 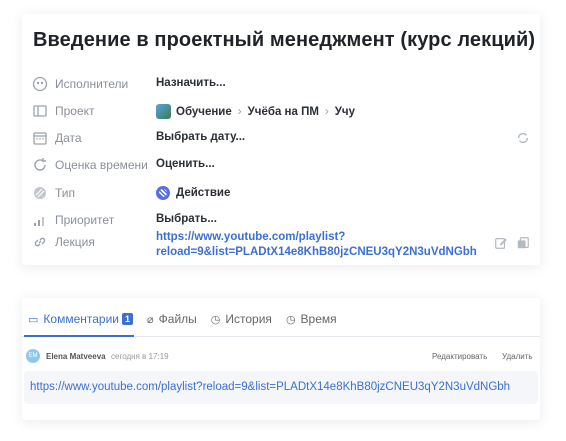 I want to click on delete-comment-button: Удалить, so click(x=517, y=356).